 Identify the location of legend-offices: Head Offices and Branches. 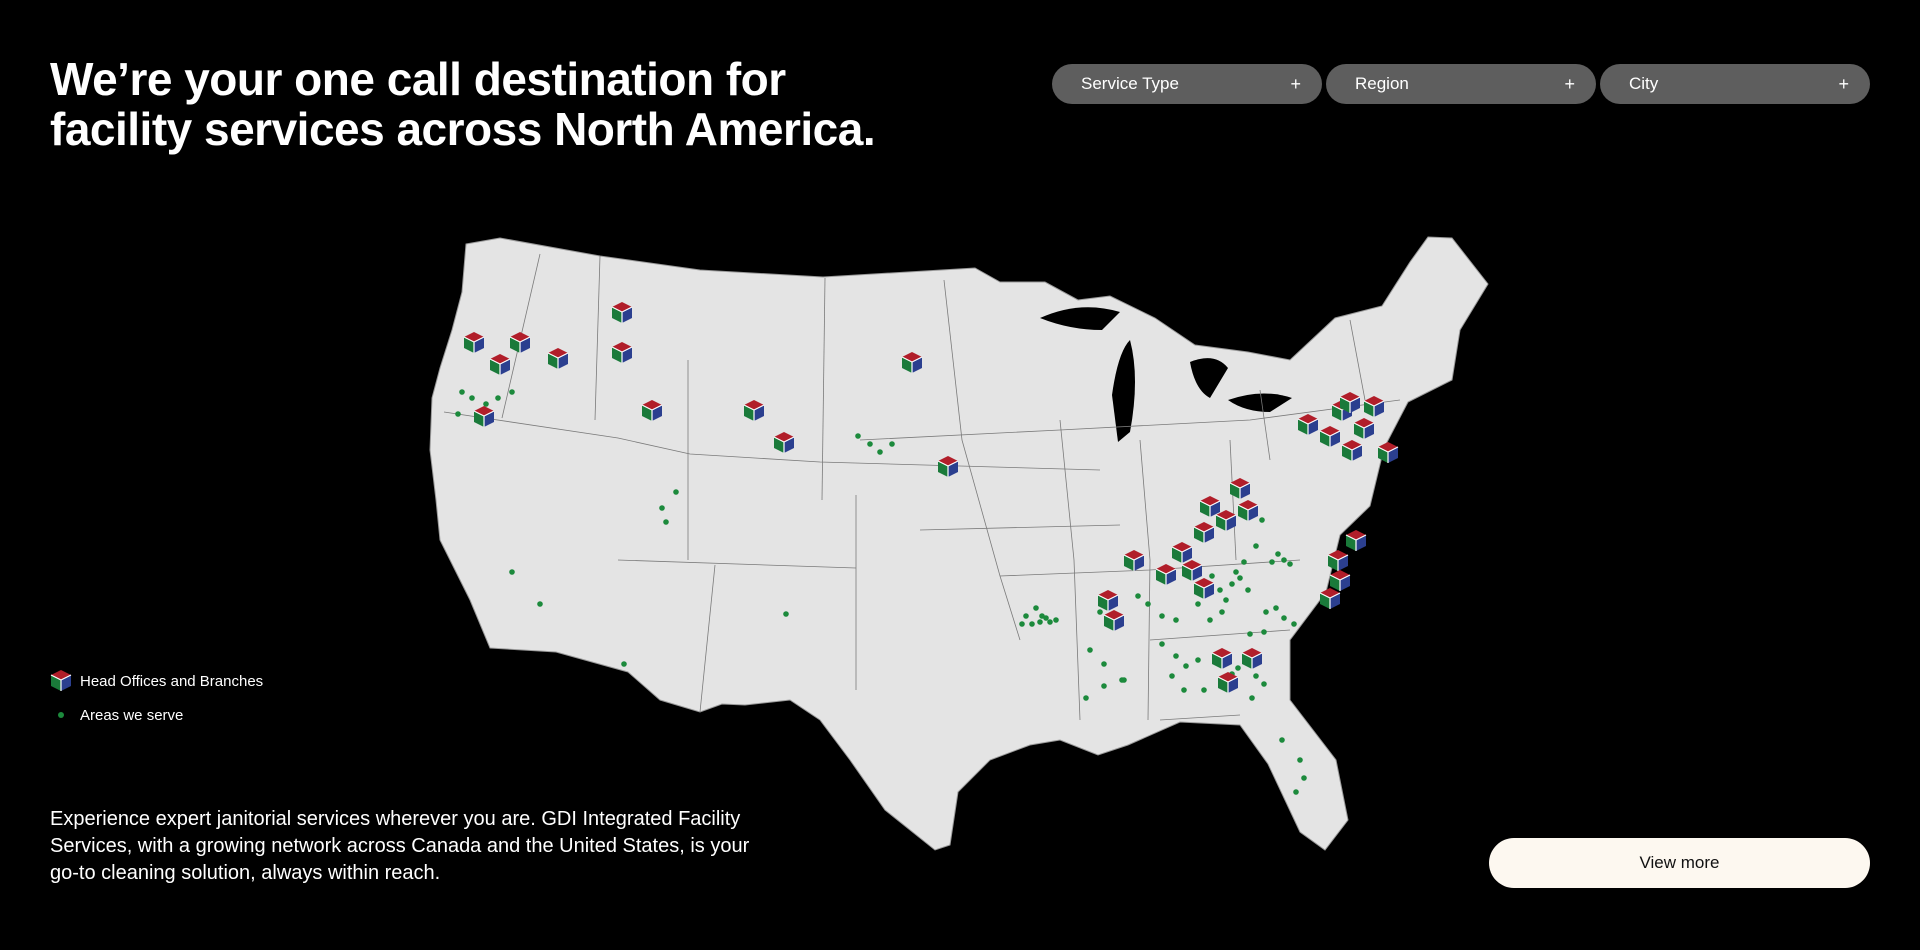
(156, 681).